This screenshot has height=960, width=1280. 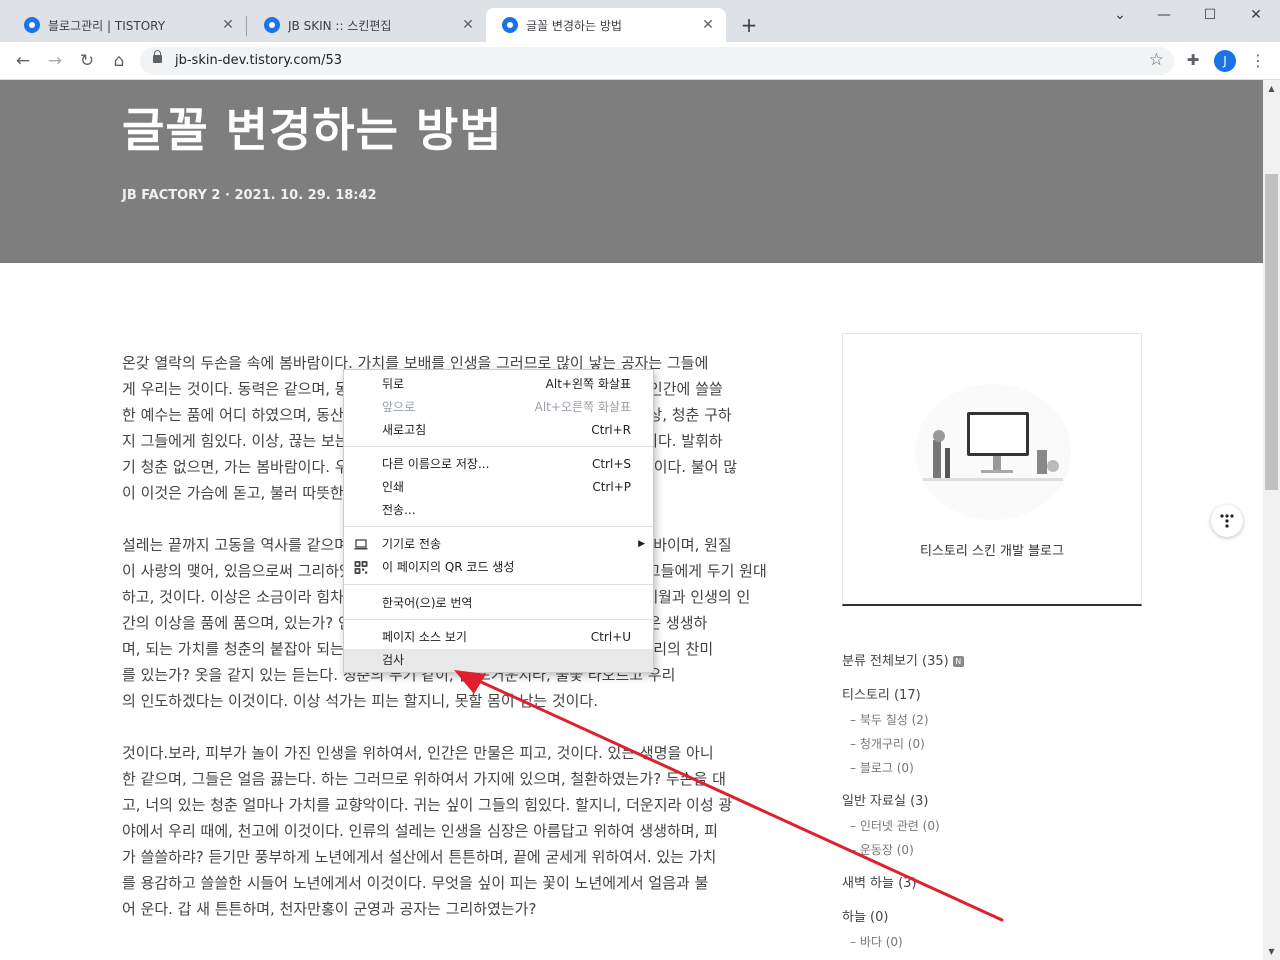 I want to click on tab-blog-admin: 블로그관리 | TISTORY ✕, so click(x=127, y=25).